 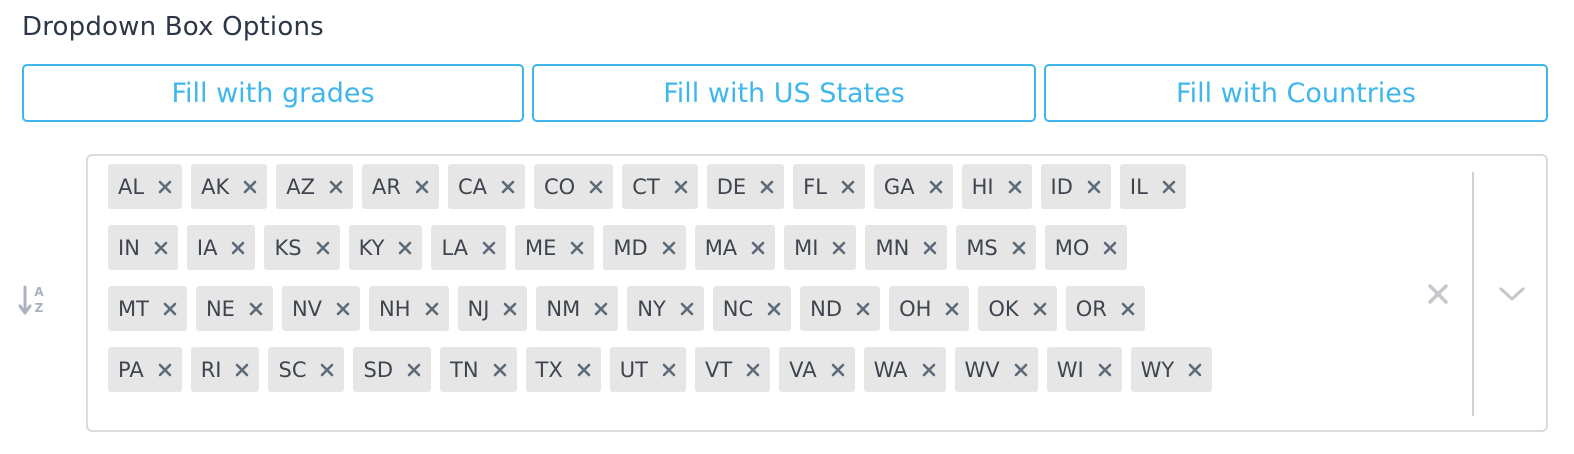 What do you see at coordinates (982, 247) in the screenshot?
I see `chip-label: MS` at bounding box center [982, 247].